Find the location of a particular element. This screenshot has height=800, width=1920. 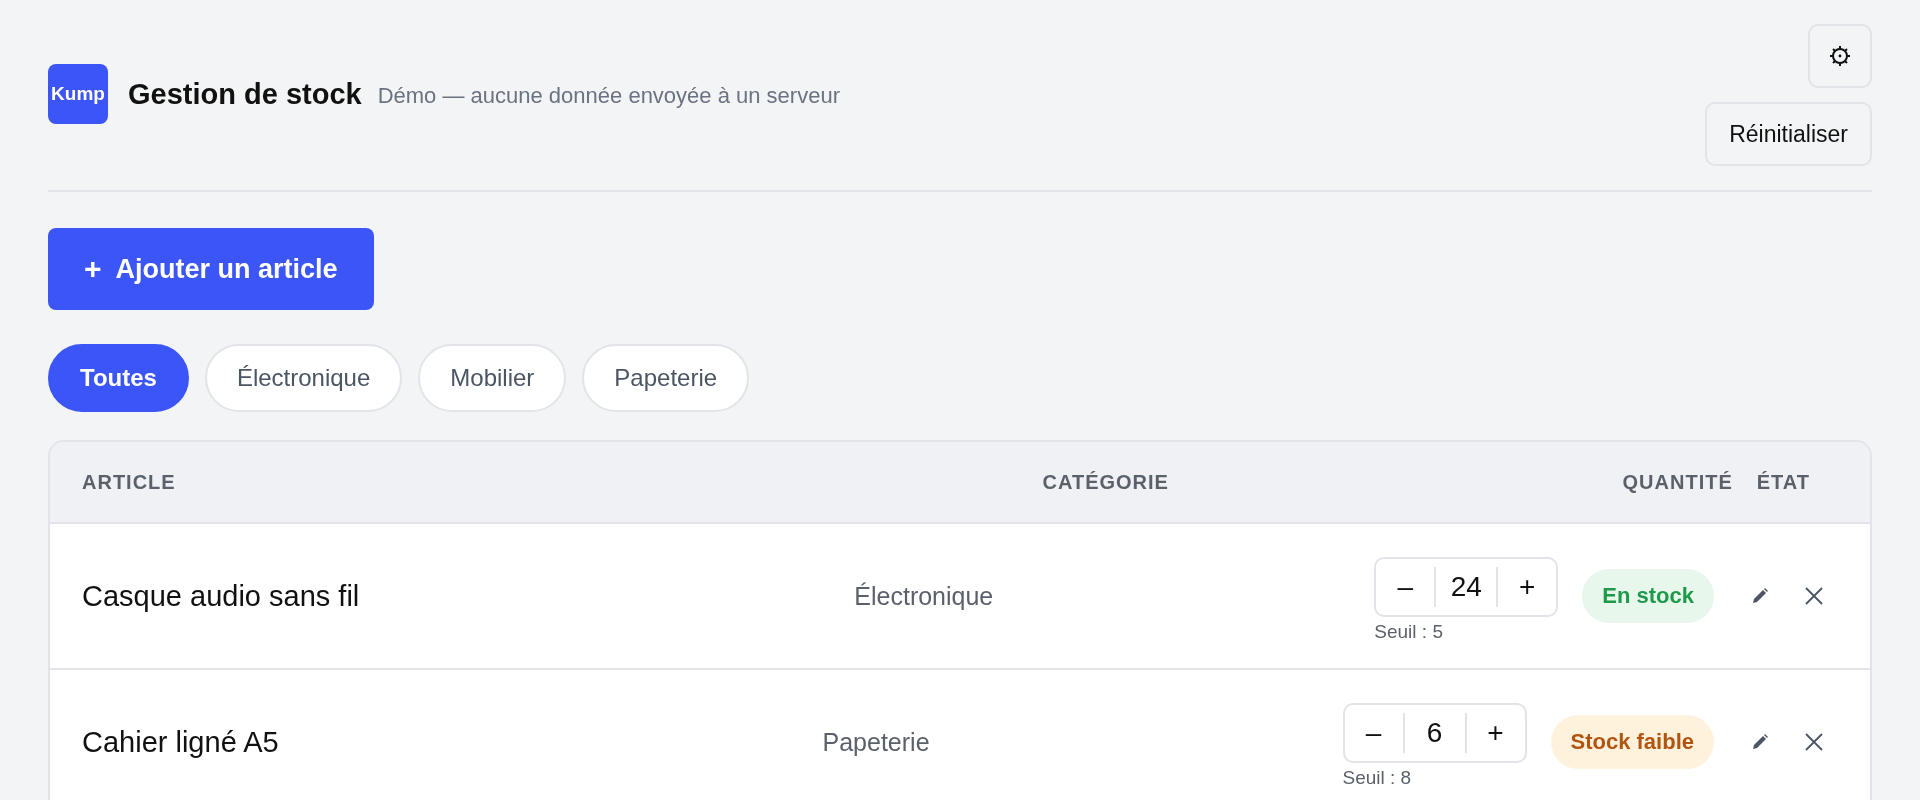

settings-icon is located at coordinates (1840, 56).